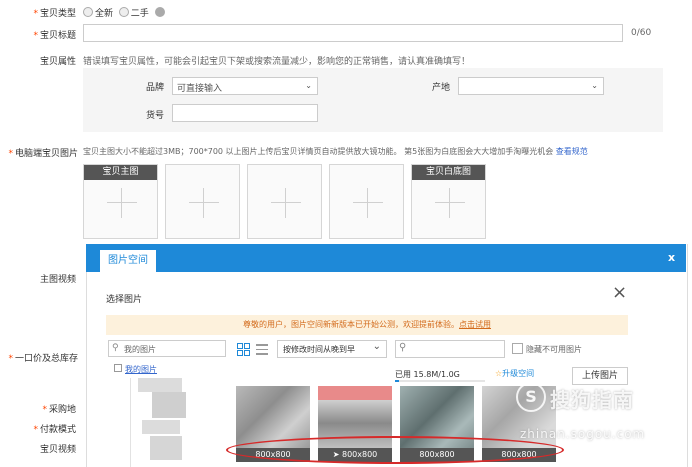  Describe the element at coordinates (54, 36) in the screenshot. I see `title-label: * 宝贝标题` at that location.